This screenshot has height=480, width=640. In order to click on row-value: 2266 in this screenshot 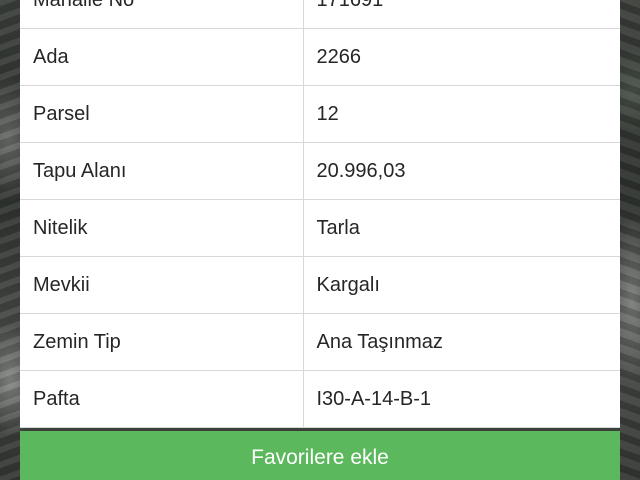, I will do `click(461, 57)`.